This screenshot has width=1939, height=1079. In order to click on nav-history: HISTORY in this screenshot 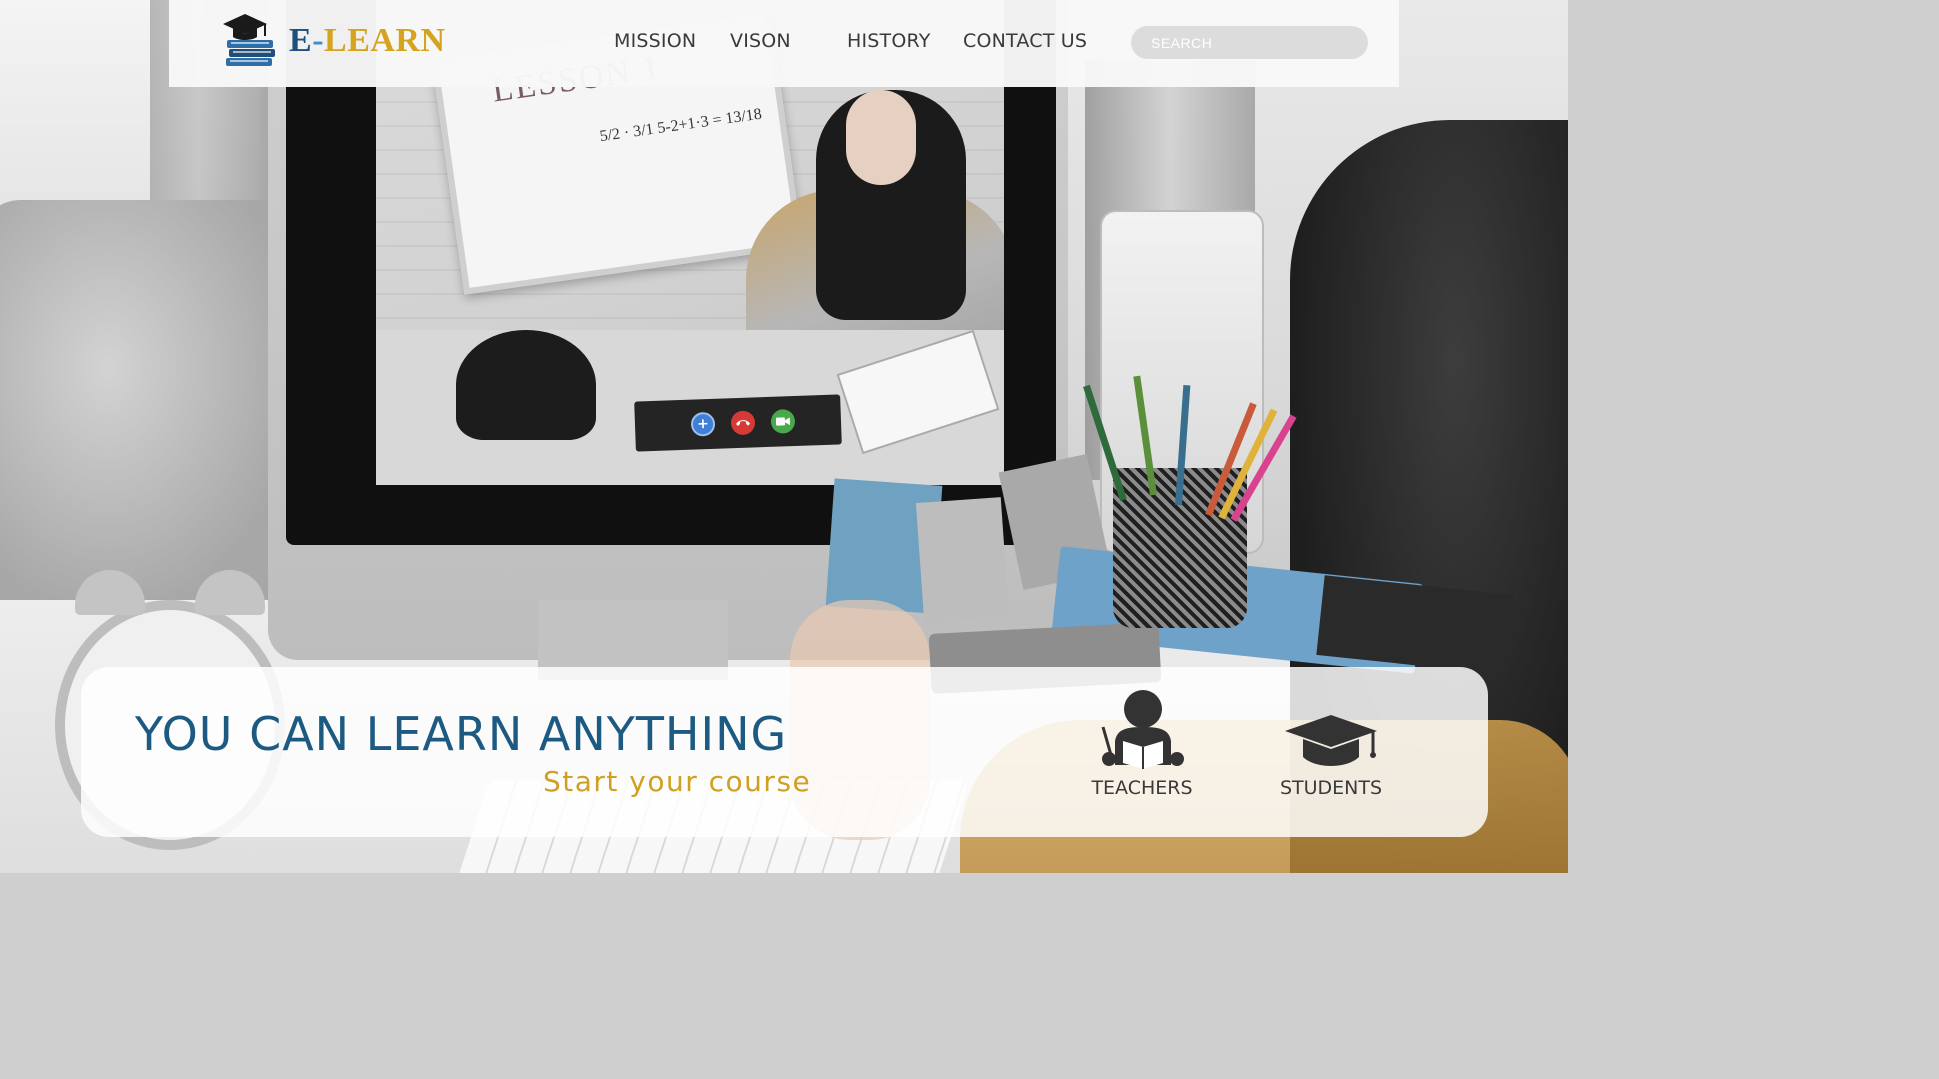, I will do `click(889, 41)`.